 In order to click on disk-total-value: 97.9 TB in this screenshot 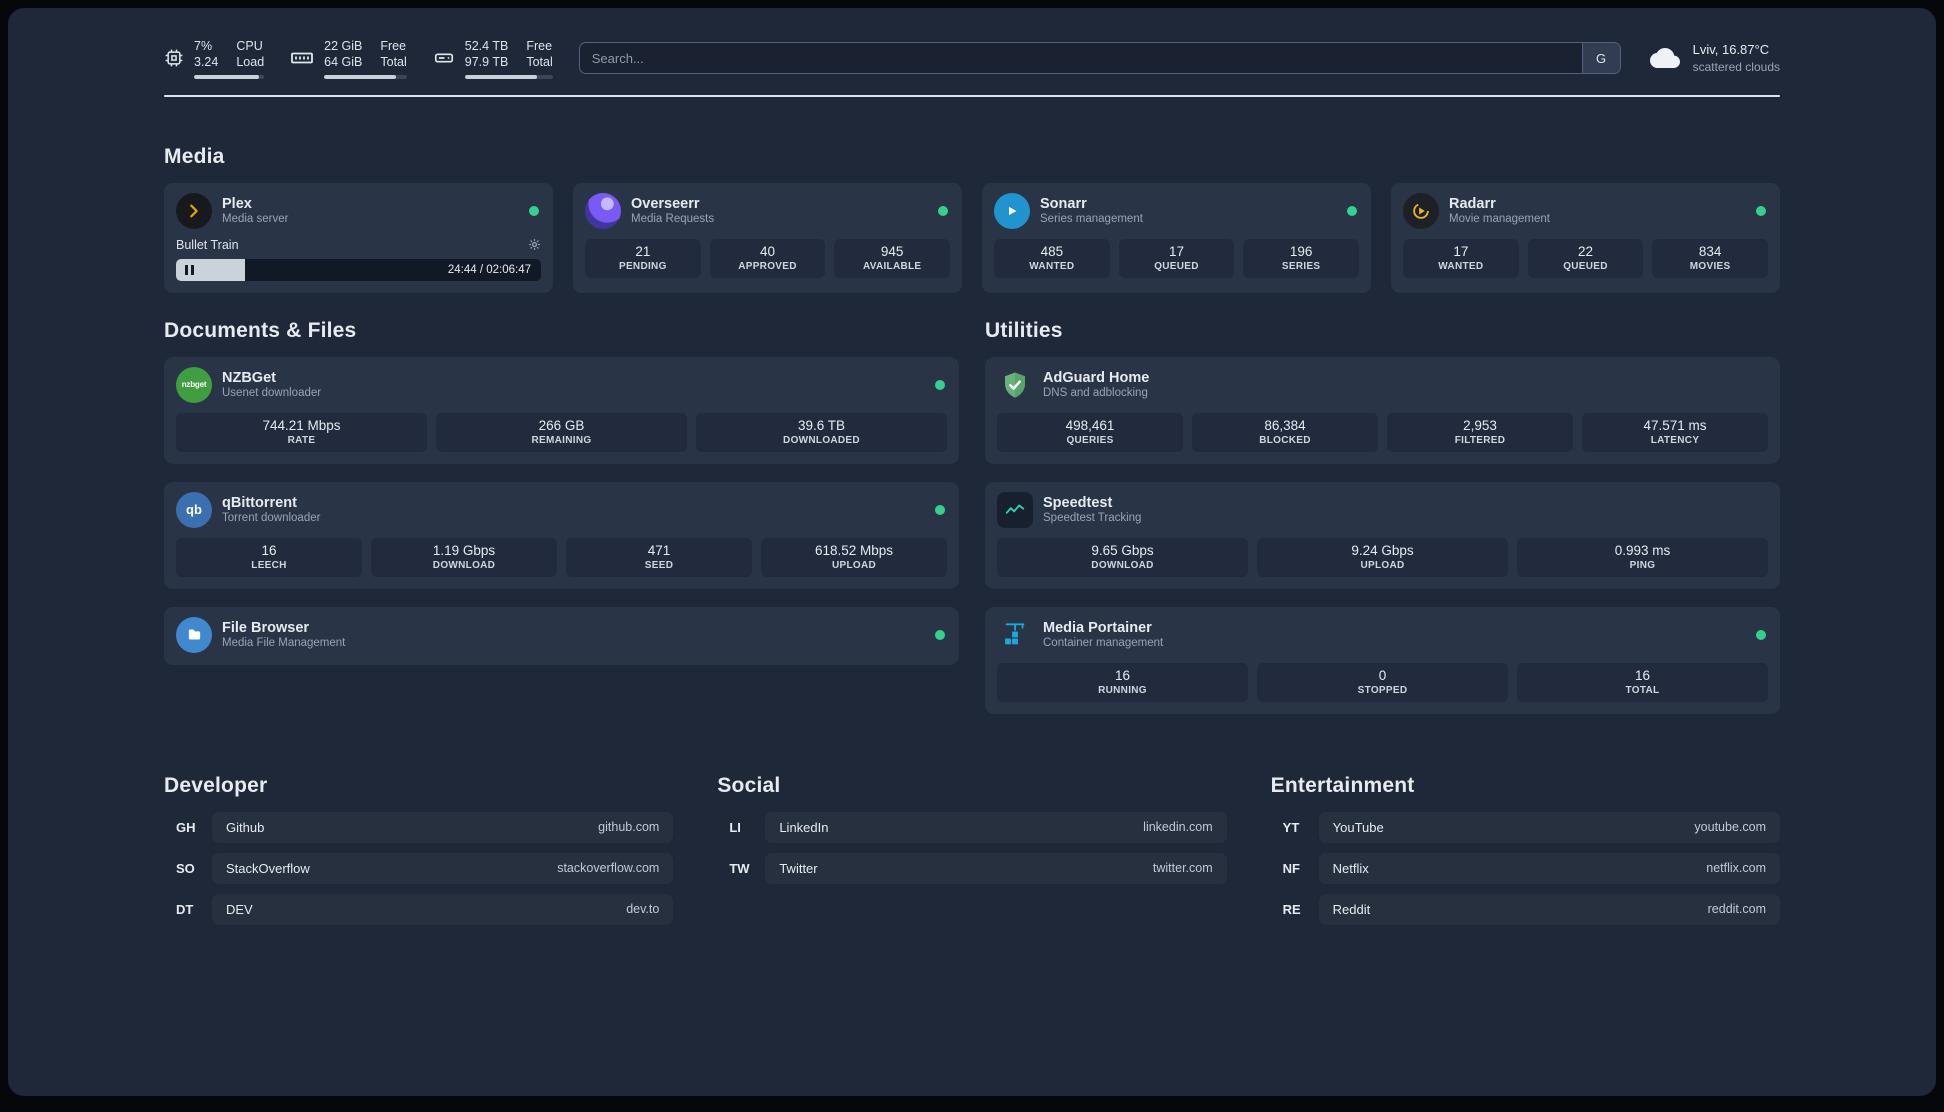, I will do `click(486, 62)`.